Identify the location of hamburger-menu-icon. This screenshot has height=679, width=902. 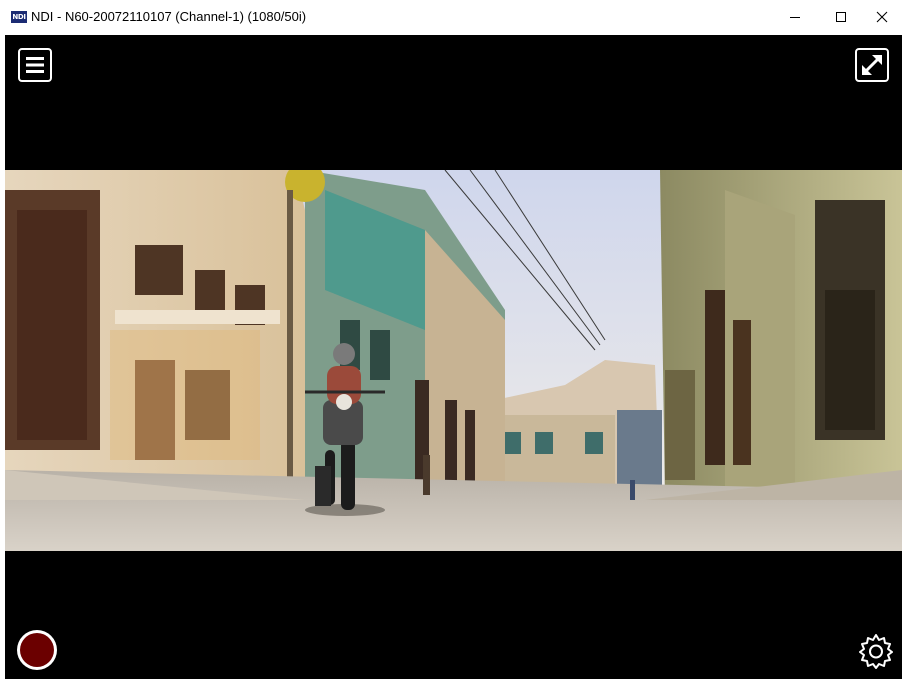
(35, 65).